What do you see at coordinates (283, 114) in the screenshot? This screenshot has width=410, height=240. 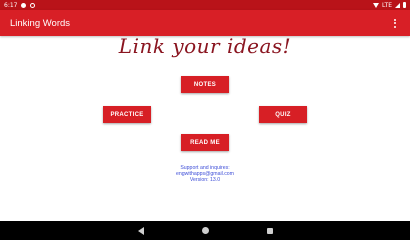 I see `quiz-button: QUIZ` at bounding box center [283, 114].